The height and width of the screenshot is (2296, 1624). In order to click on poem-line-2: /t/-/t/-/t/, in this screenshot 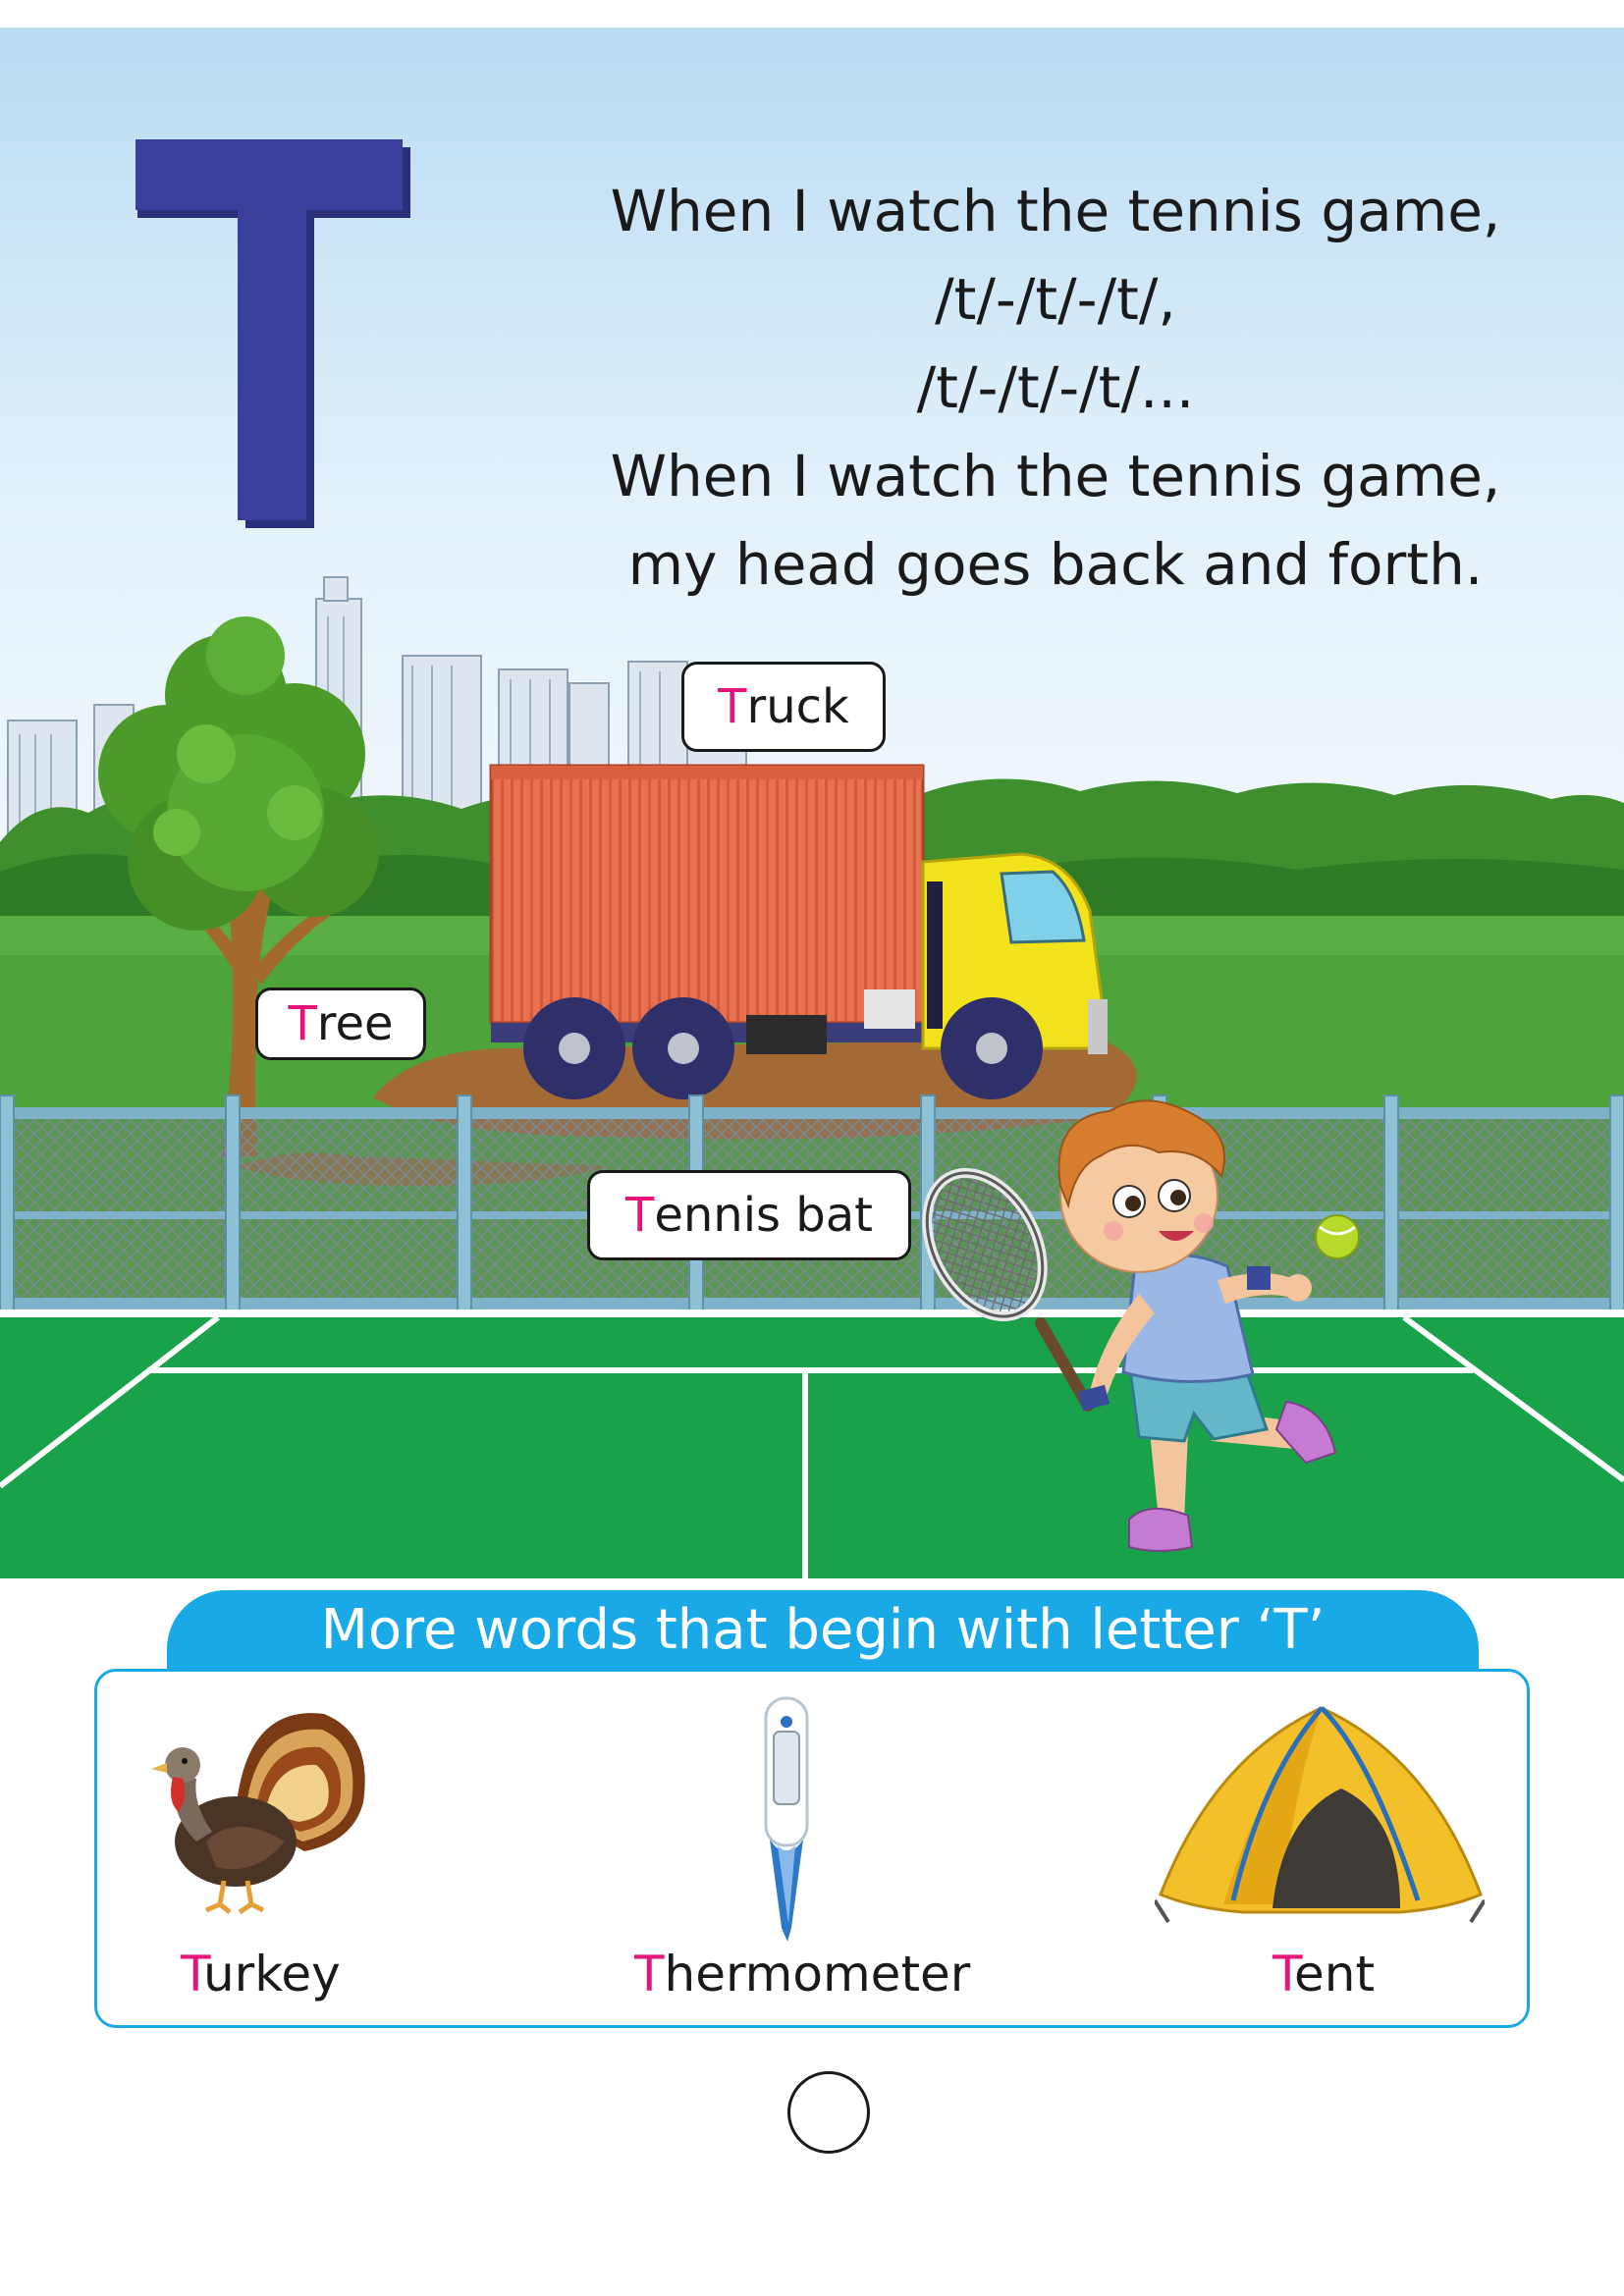, I will do `click(1055, 300)`.